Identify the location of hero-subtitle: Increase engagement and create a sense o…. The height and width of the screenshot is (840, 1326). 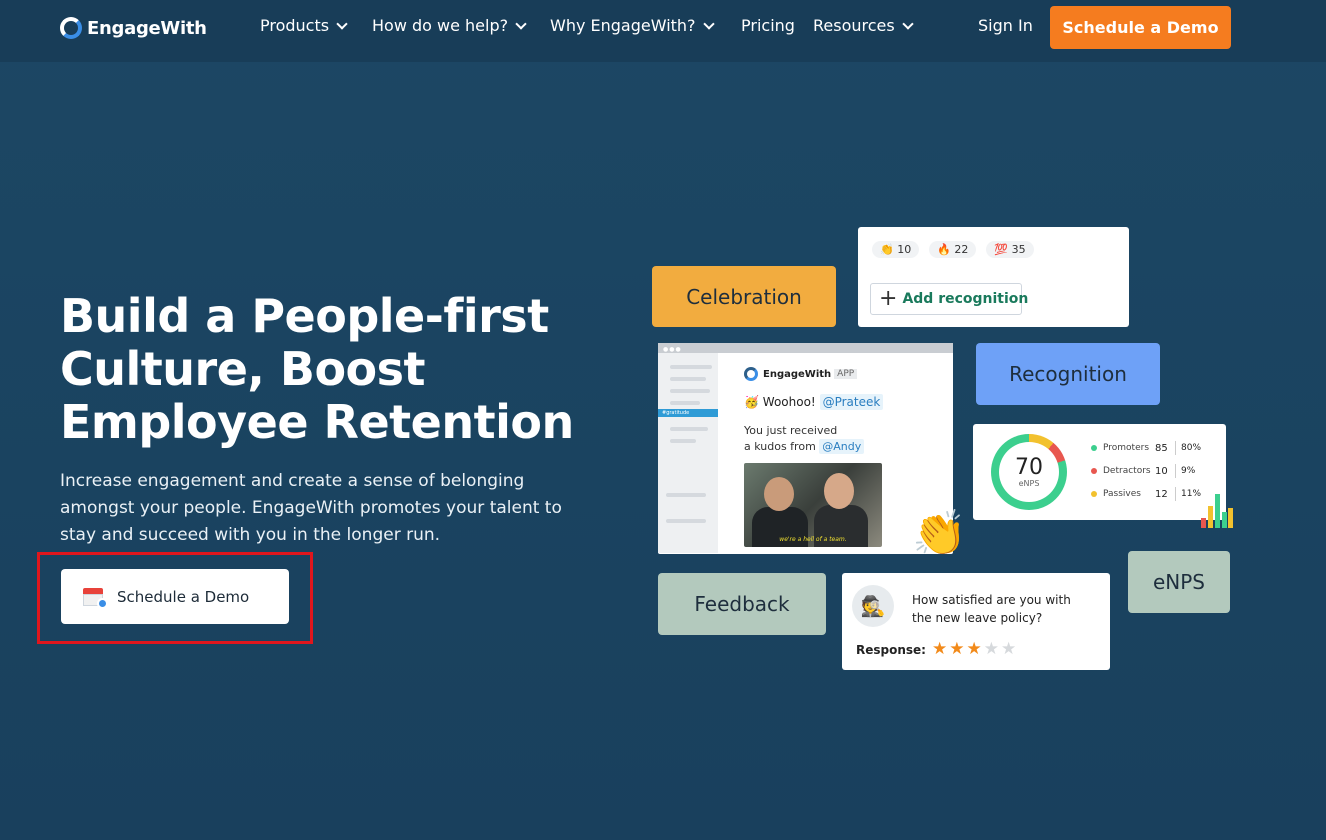
(311, 508).